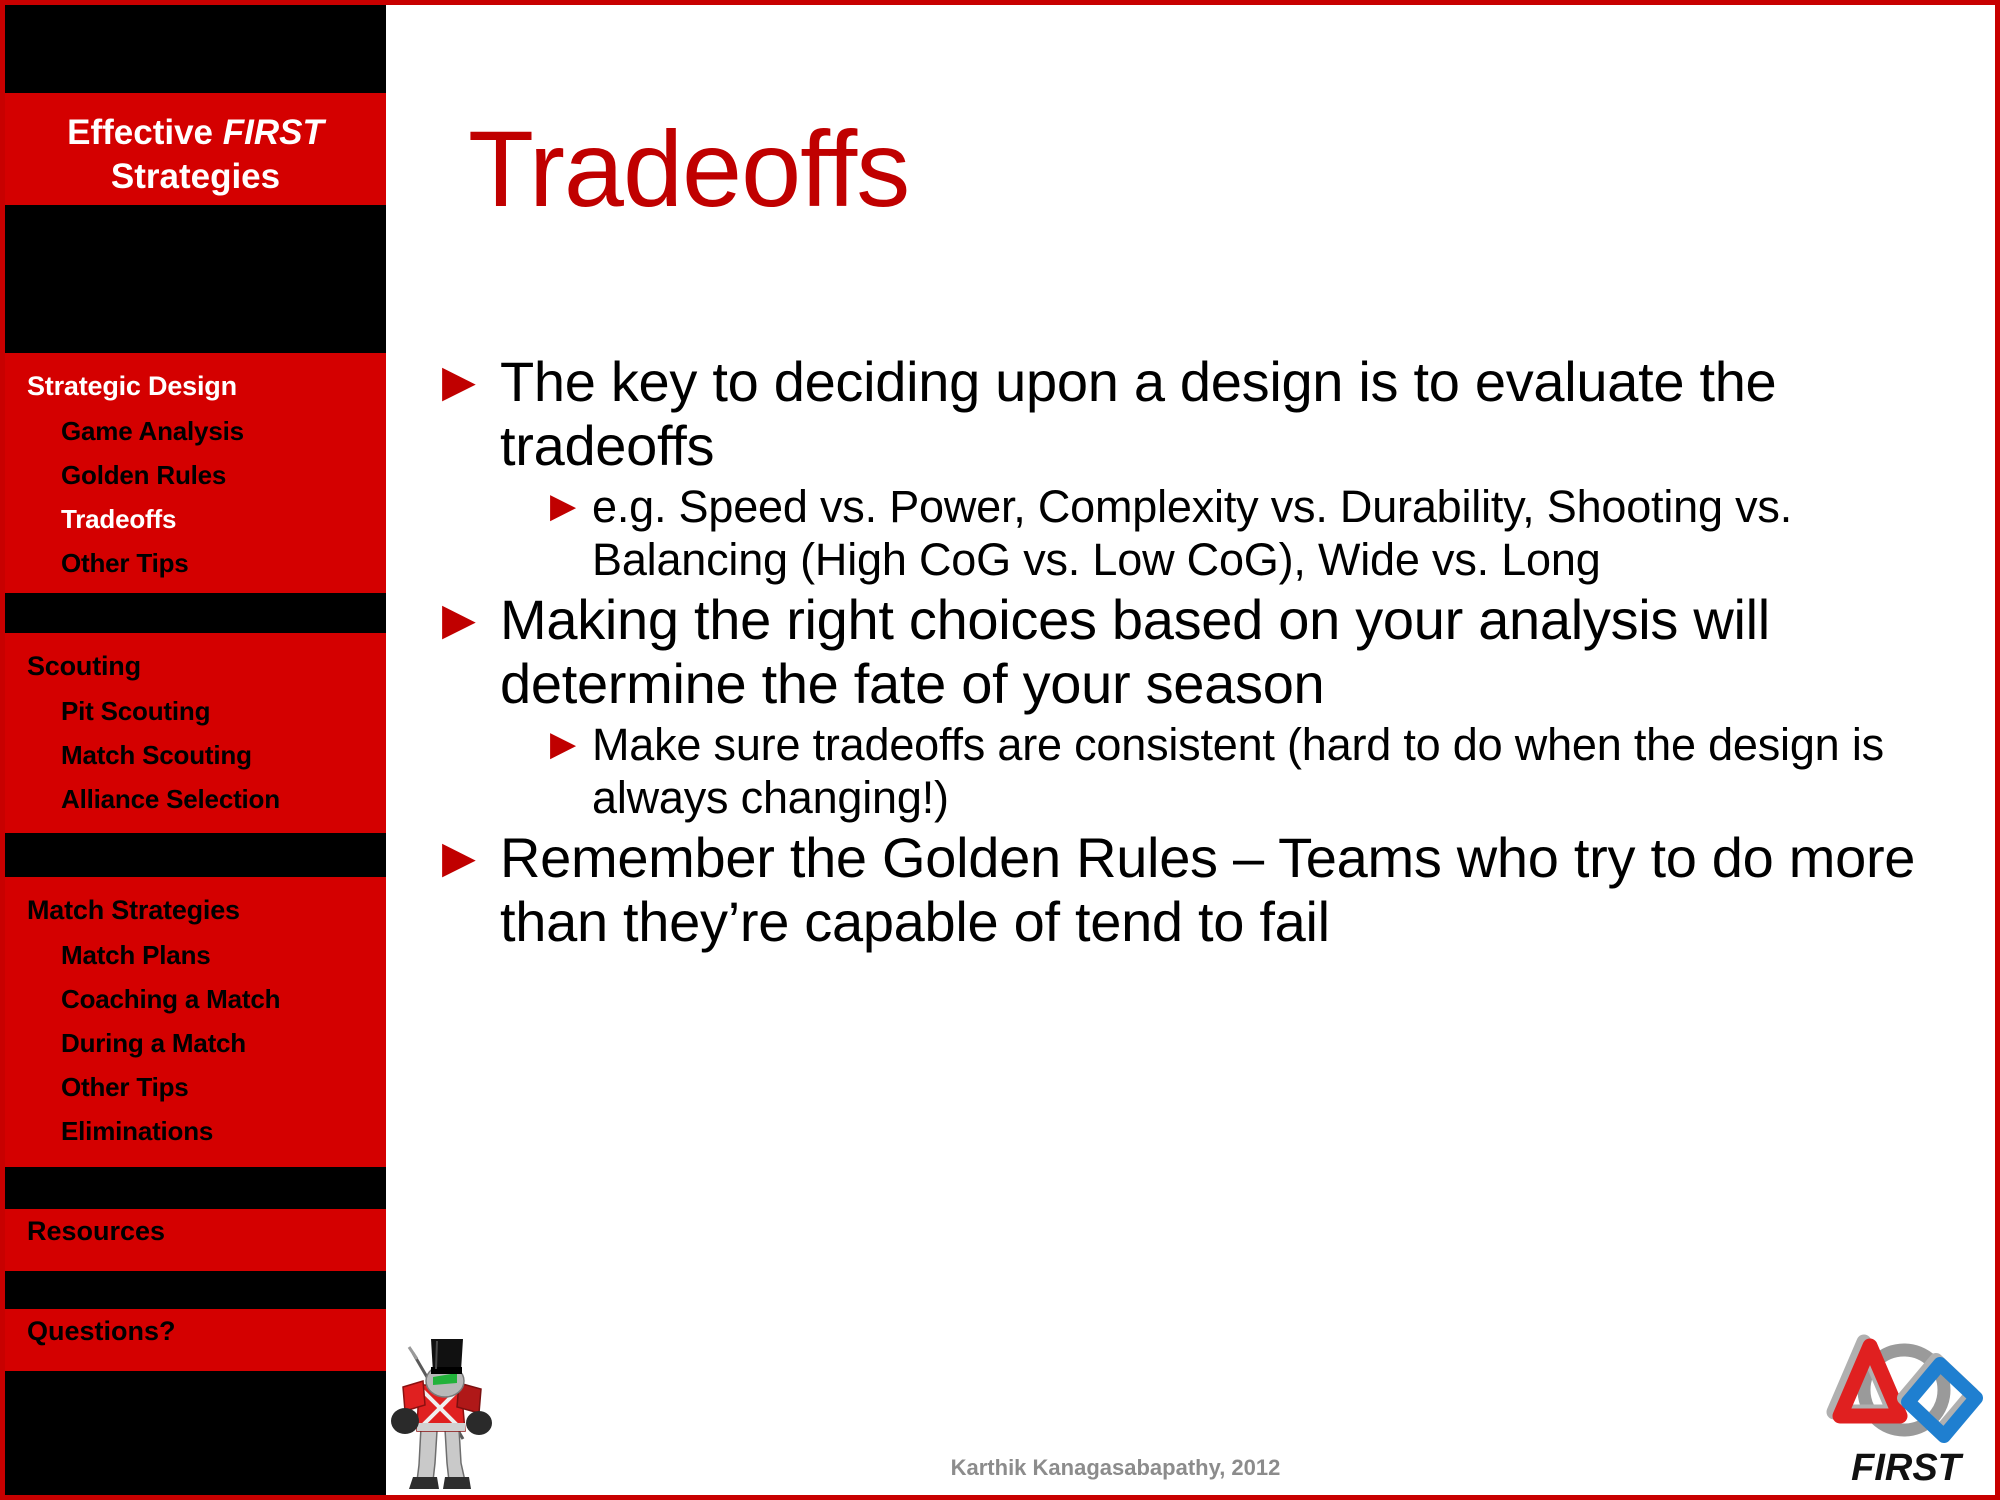  What do you see at coordinates (195, 176) in the screenshot?
I see `brand-word-strategies: Strategies` at bounding box center [195, 176].